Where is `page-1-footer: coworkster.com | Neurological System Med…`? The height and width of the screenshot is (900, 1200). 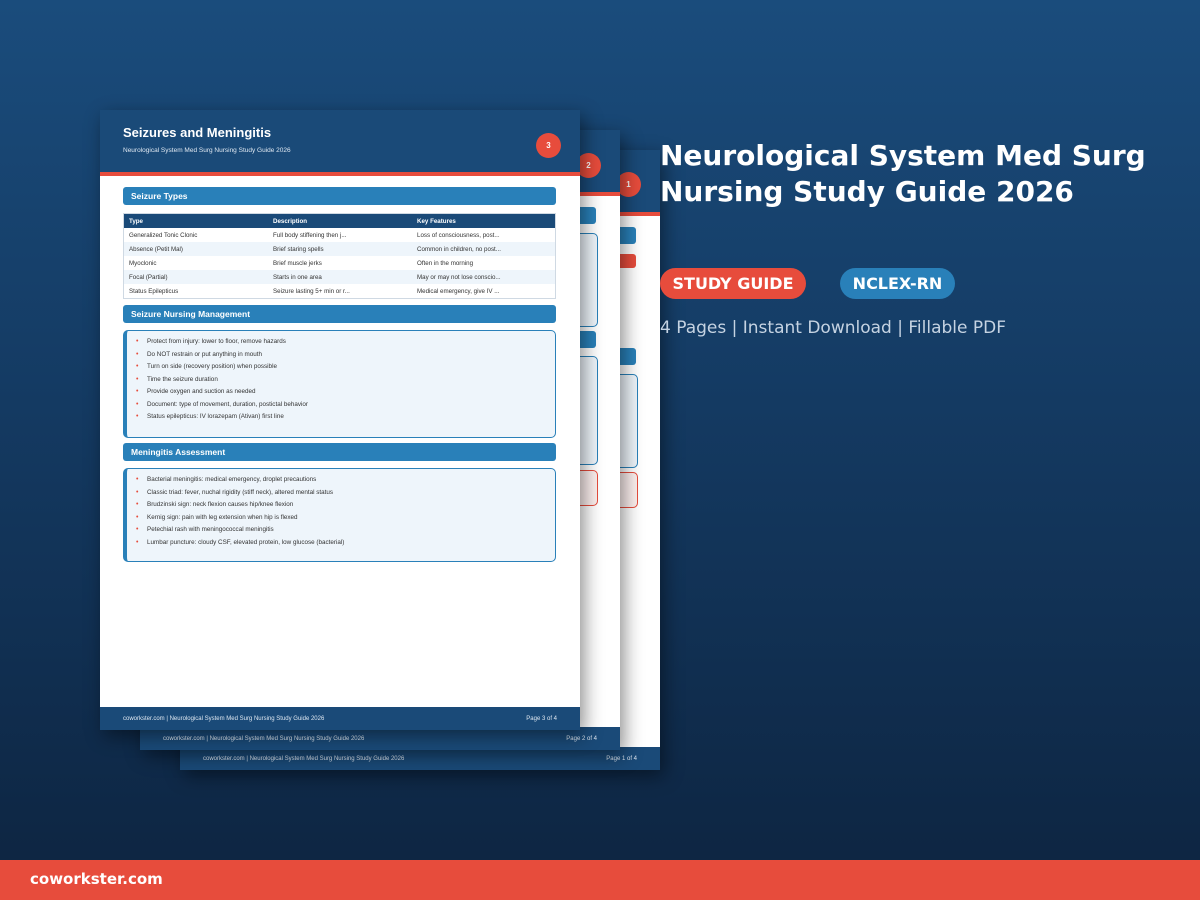 page-1-footer: coworkster.com | Neurological System Med… is located at coordinates (420, 758).